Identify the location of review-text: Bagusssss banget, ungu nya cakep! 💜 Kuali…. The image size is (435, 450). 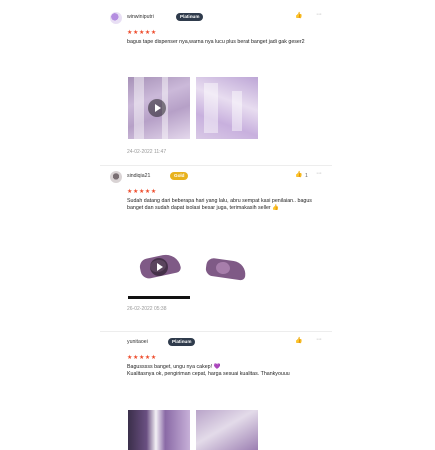
(223, 371).